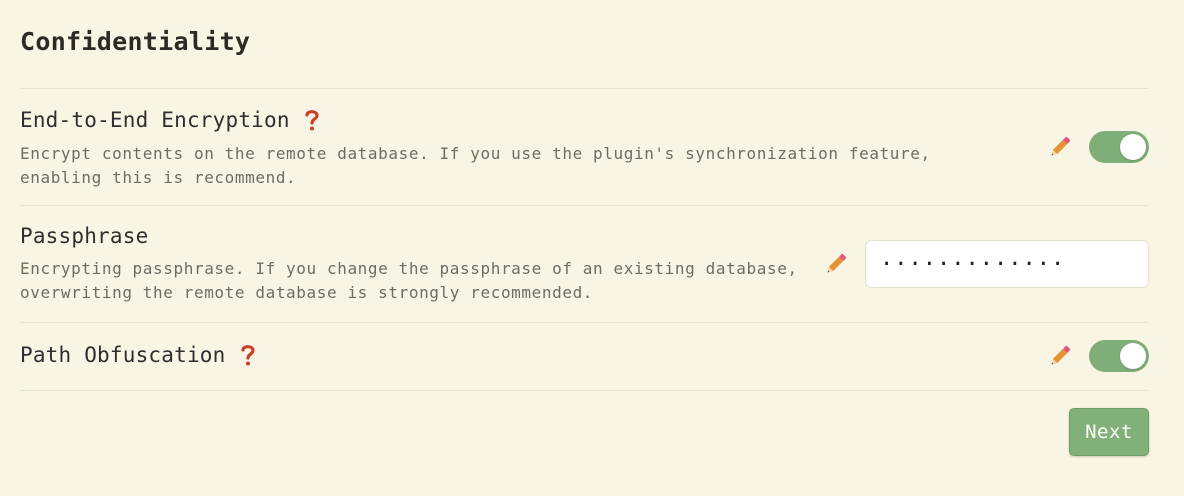 This screenshot has height=496, width=1184. Describe the element at coordinates (1119, 147) in the screenshot. I see `encryption-toggle` at that location.